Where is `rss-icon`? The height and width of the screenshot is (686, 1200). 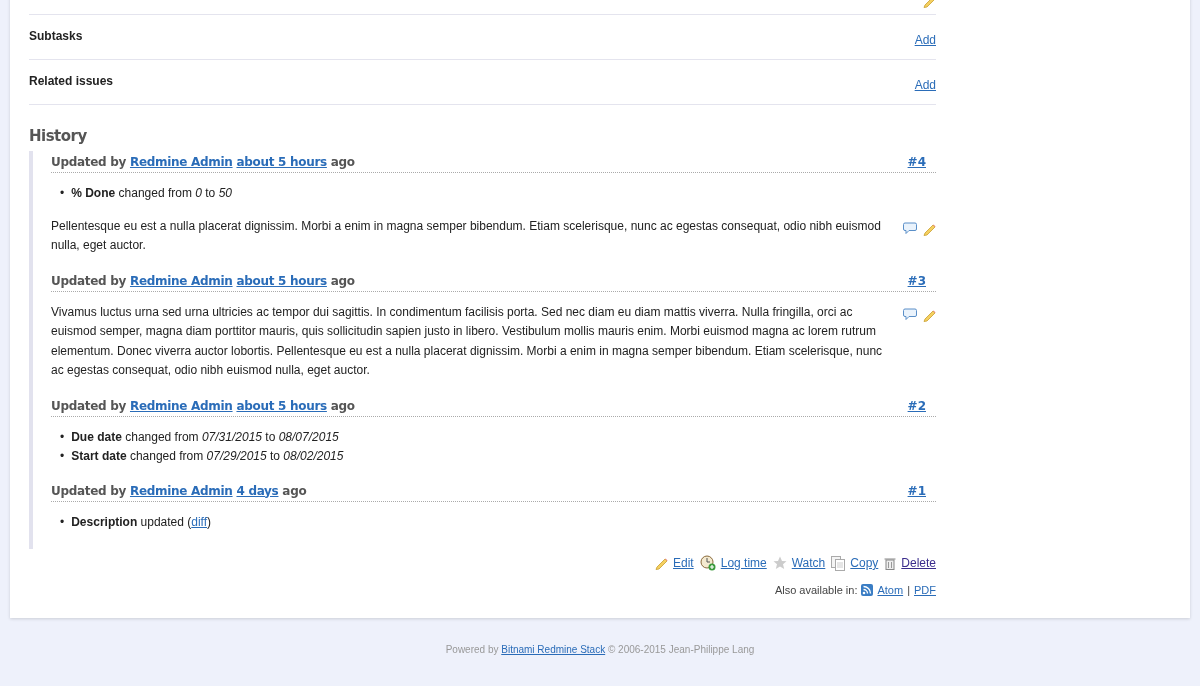 rss-icon is located at coordinates (867, 590).